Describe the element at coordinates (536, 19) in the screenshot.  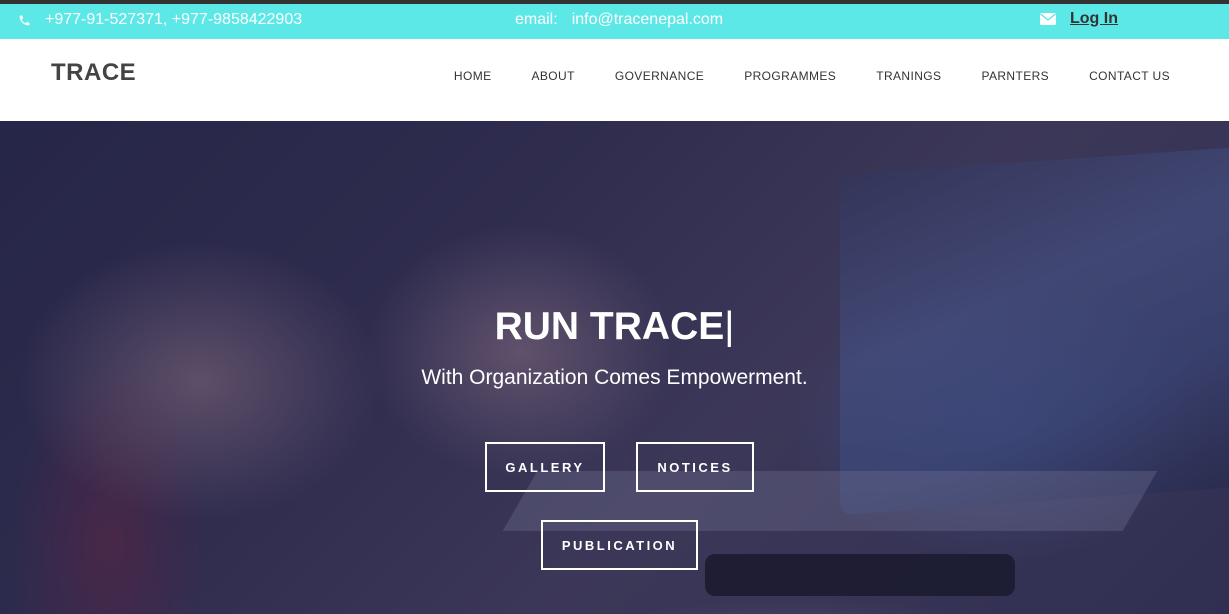
I see `email-label: email:` at that location.